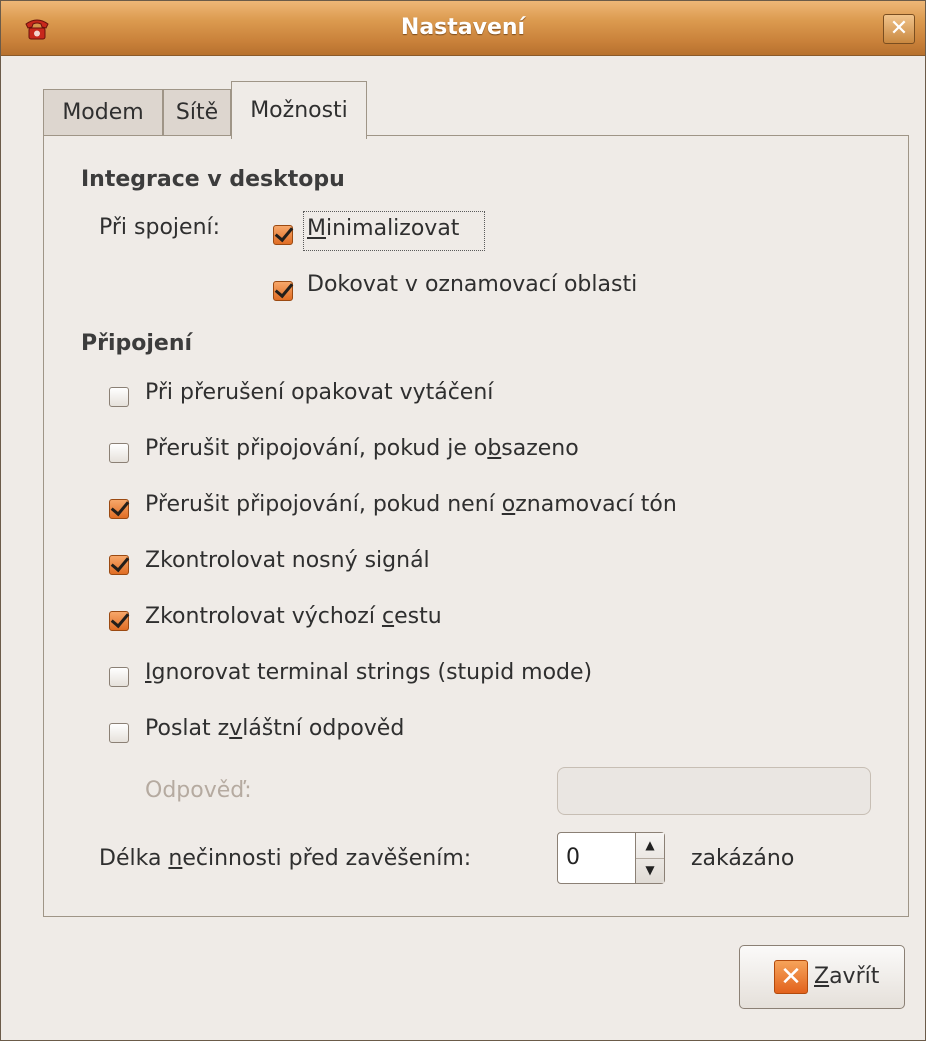 Image resolution: width=926 pixels, height=1041 pixels. What do you see at coordinates (299, 110) in the screenshot?
I see `tab-moznosti: Možnosti` at bounding box center [299, 110].